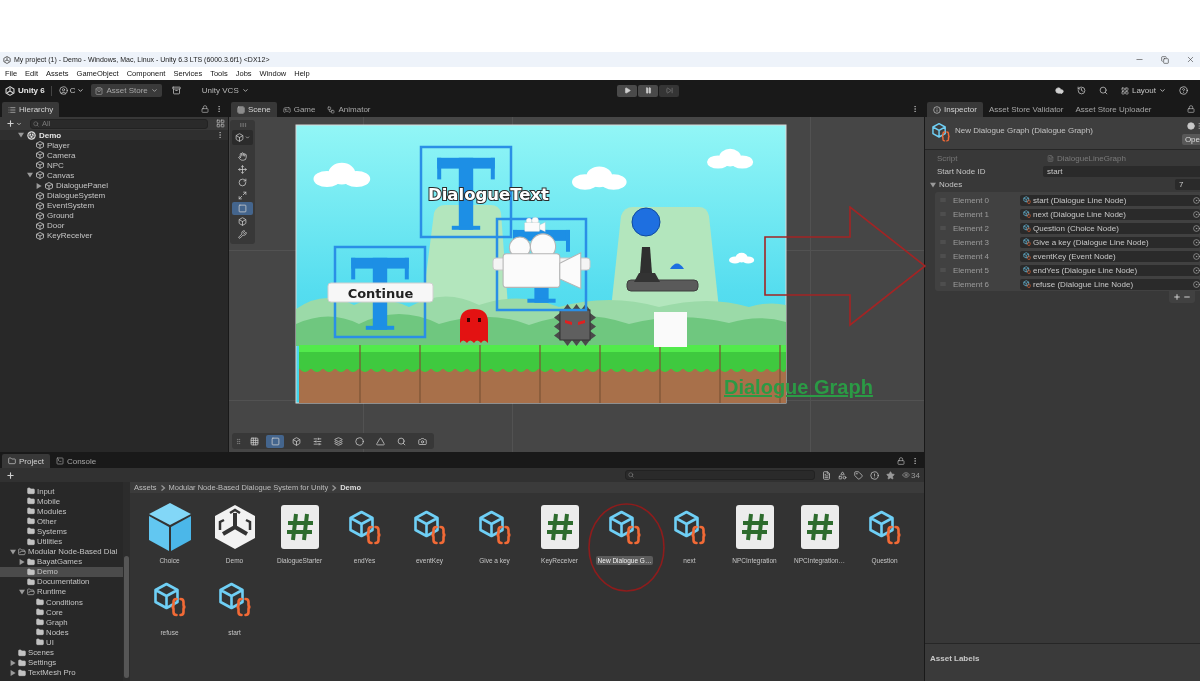 The width and height of the screenshot is (1200, 681). I want to click on info-icon, so click(937, 109).